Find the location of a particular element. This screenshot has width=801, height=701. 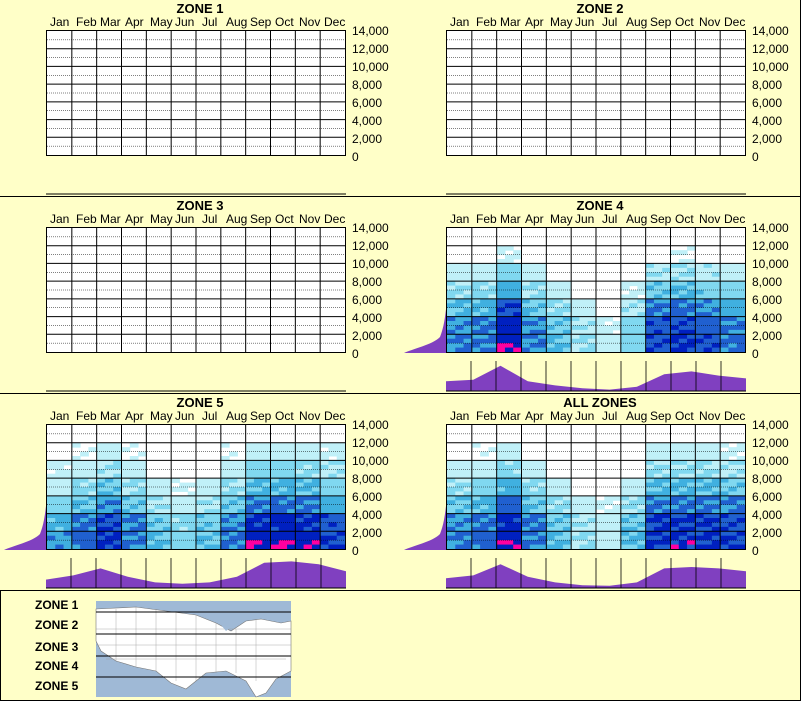

y-tick-label: 14,000 is located at coordinates (370, 31).